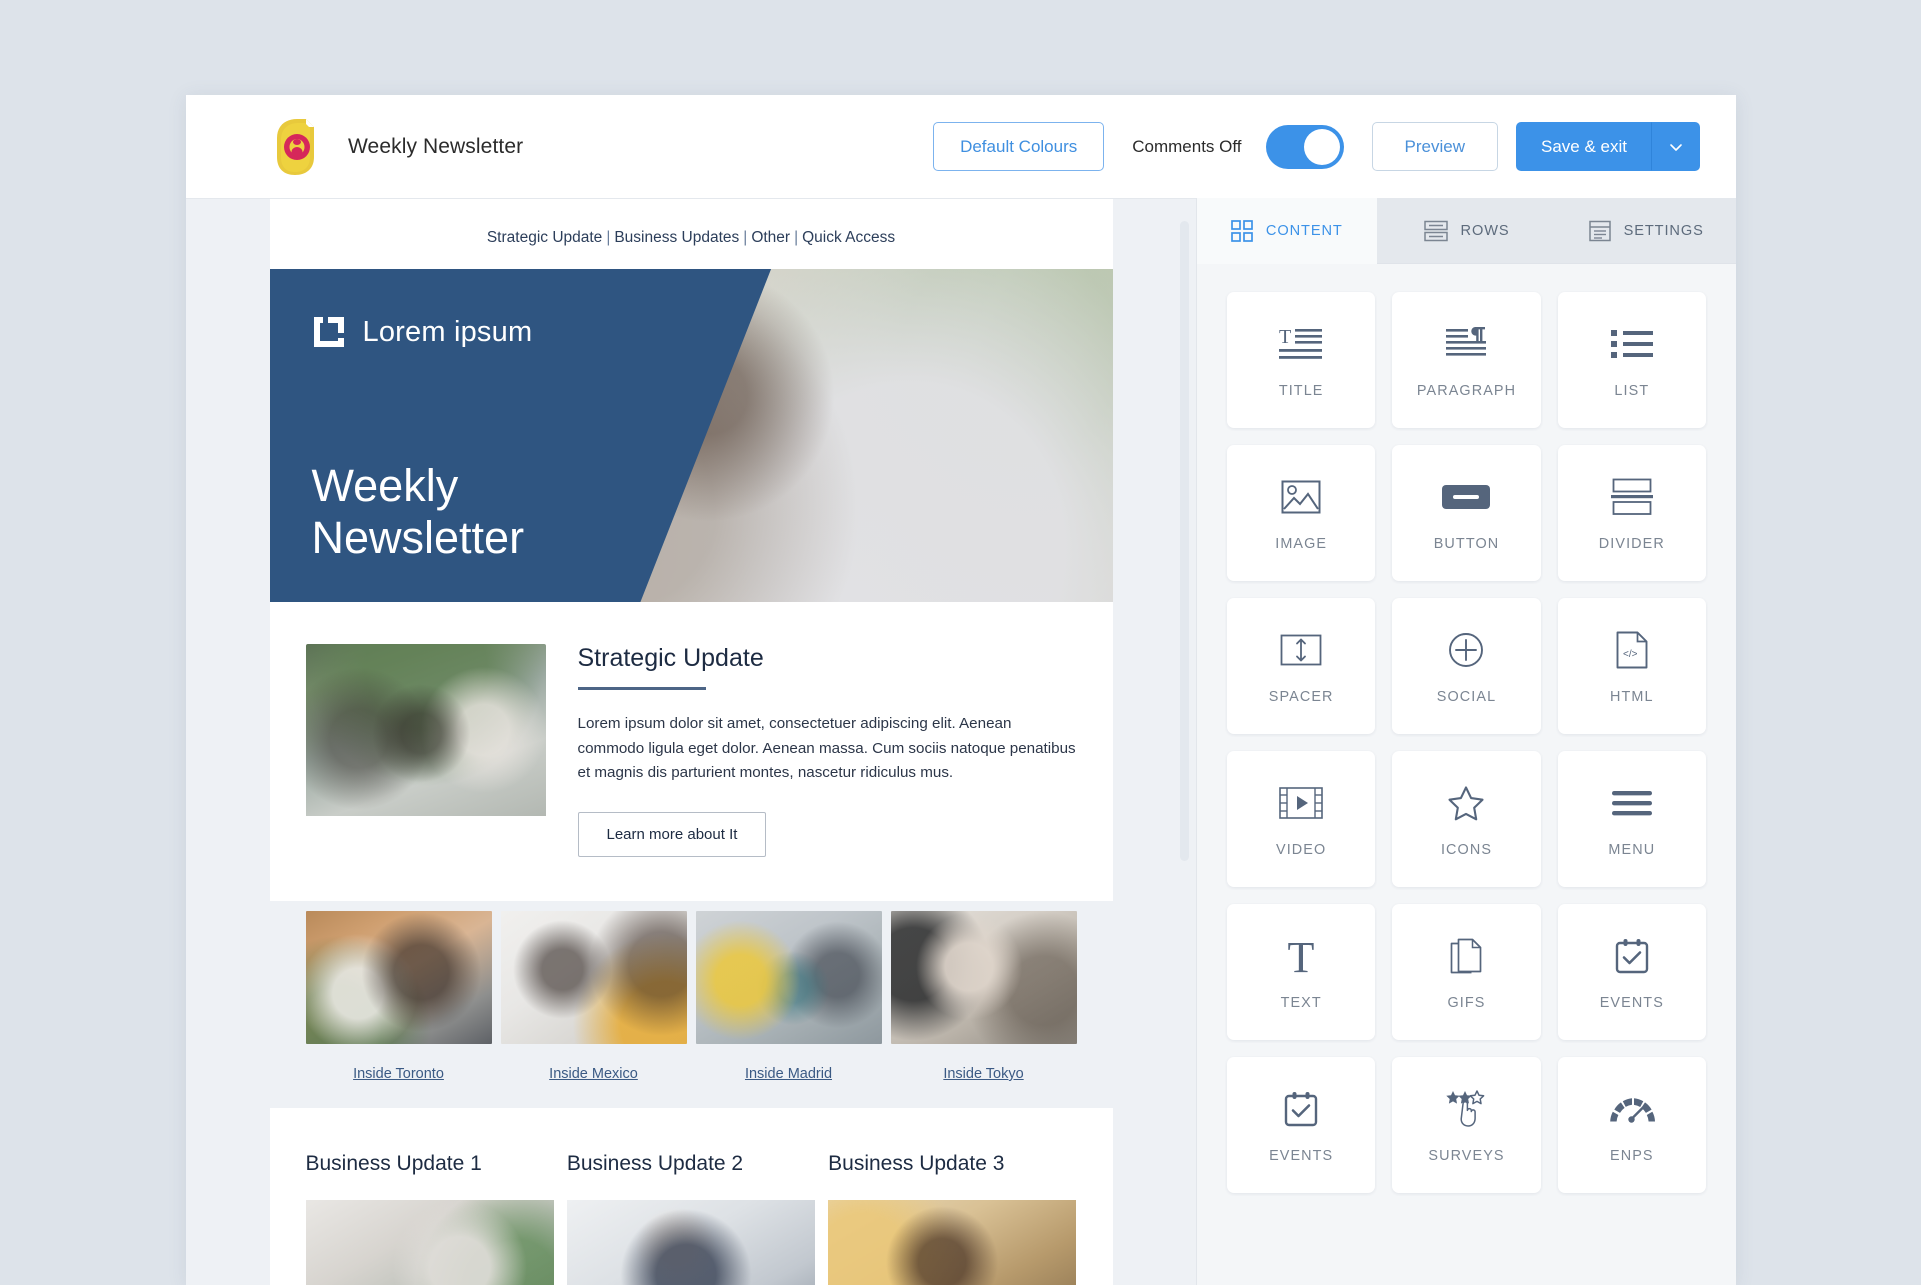 The width and height of the screenshot is (1921, 1285). Describe the element at coordinates (1301, 697) in the screenshot. I see `content-block-label: SPACER` at that location.